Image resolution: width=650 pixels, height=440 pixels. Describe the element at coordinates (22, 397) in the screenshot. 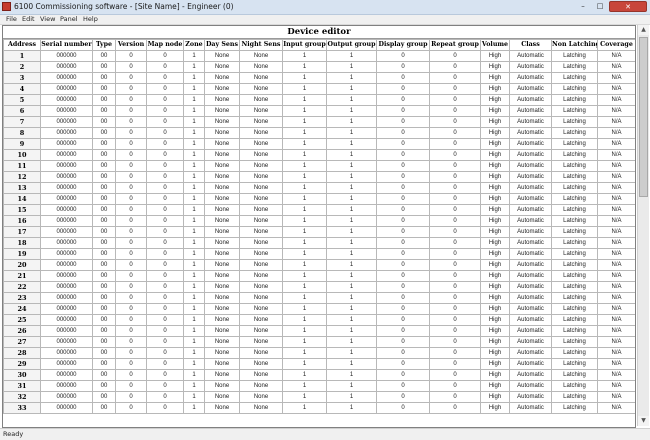

I see `address-cell: 32` at that location.